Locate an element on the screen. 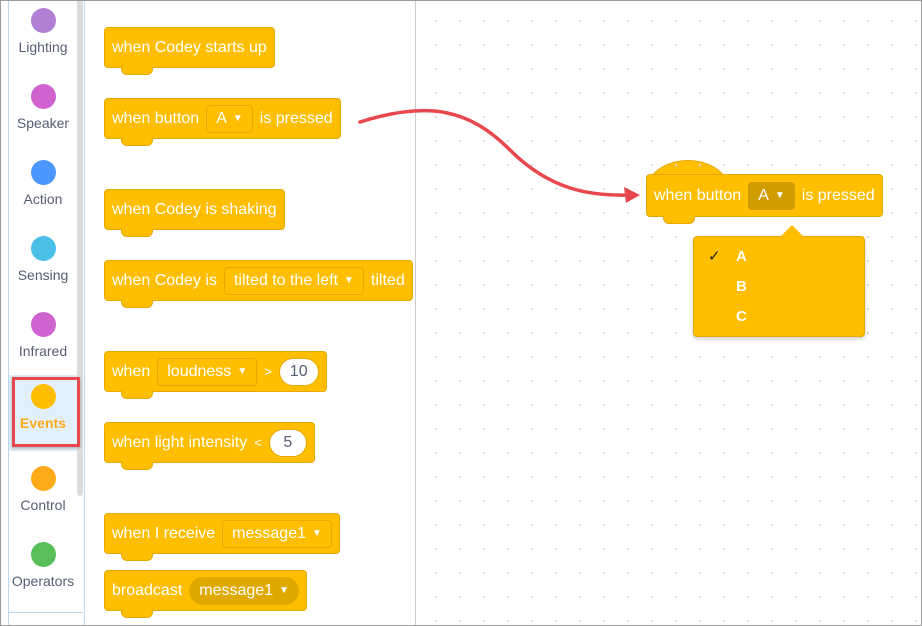 This screenshot has width=922, height=626. option-label: B is located at coordinates (741, 286).